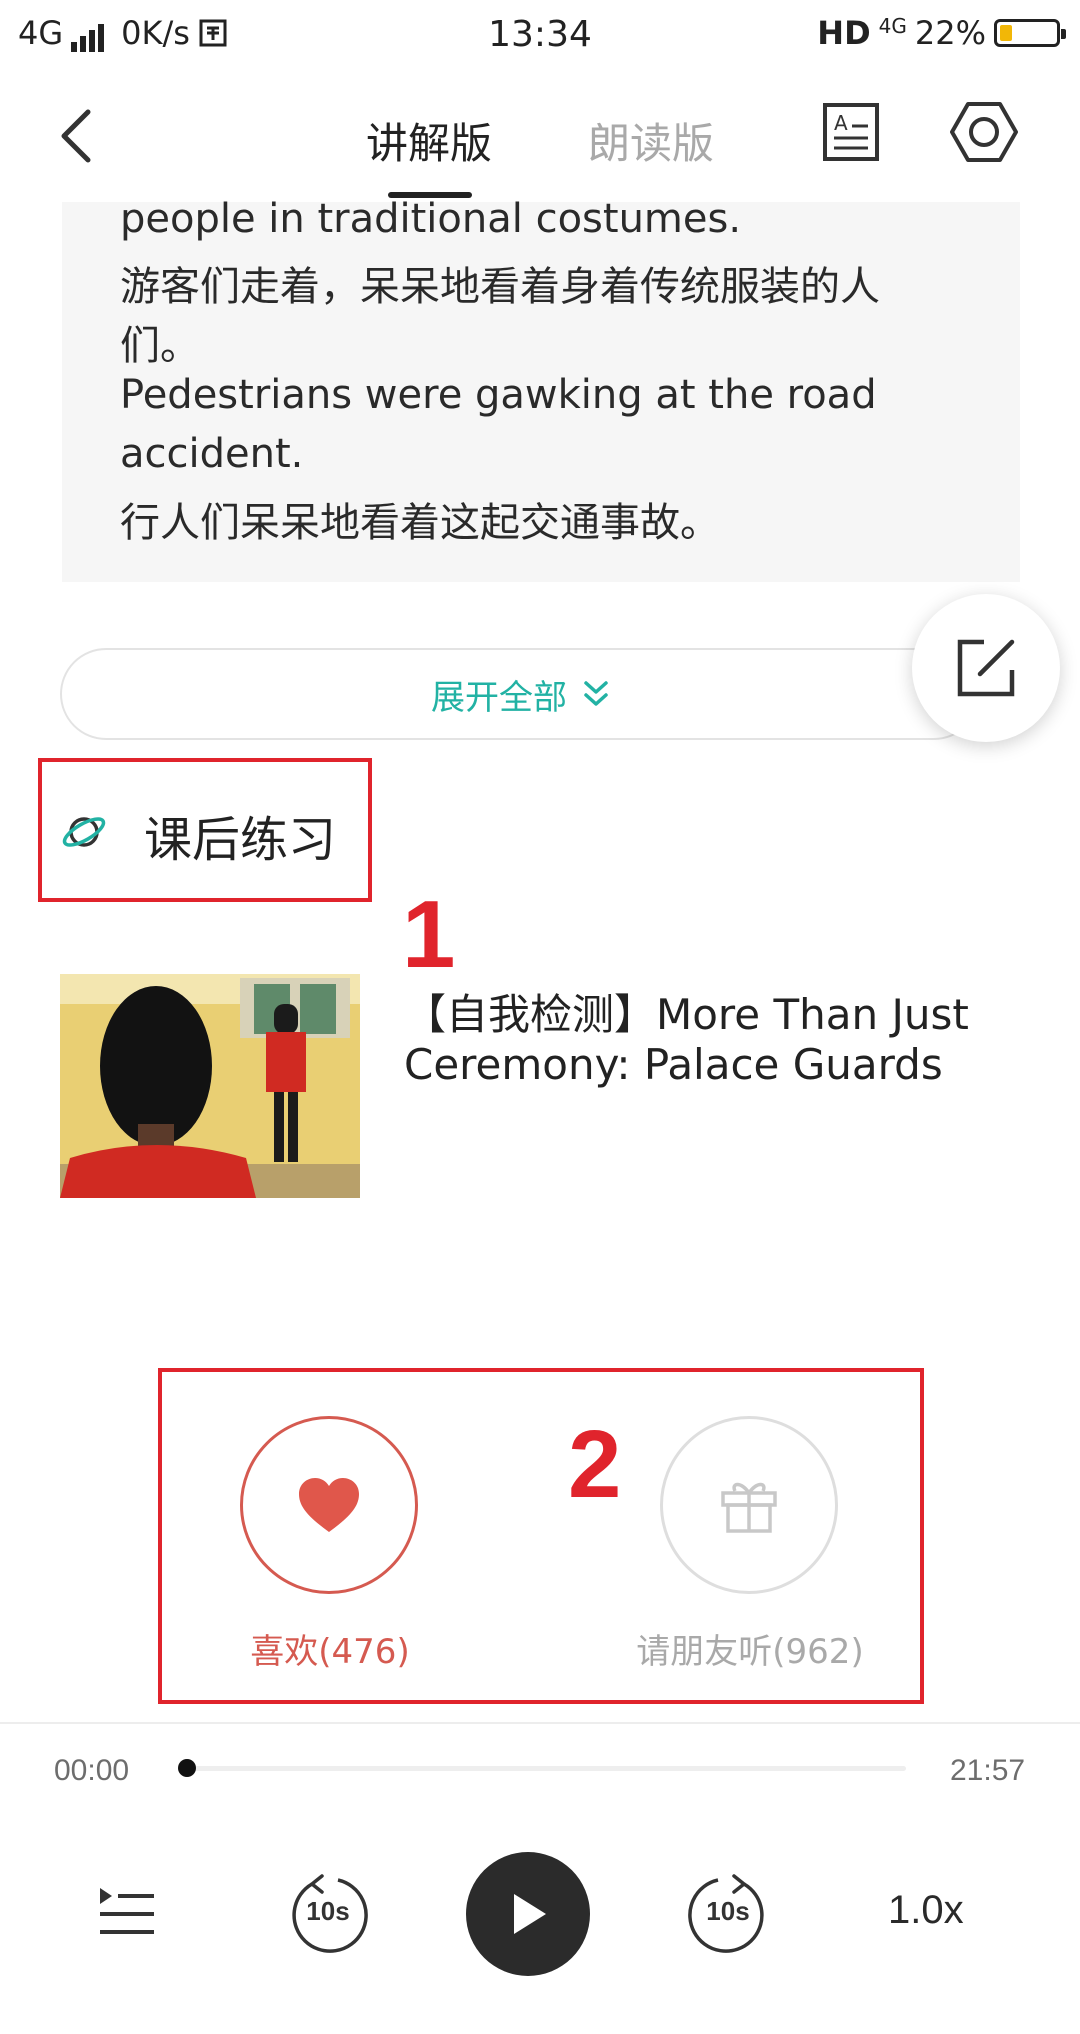 This screenshot has width=1080, height=2034. Describe the element at coordinates (926, 1910) in the screenshot. I see `playback-speed-button: 1.0x` at that location.